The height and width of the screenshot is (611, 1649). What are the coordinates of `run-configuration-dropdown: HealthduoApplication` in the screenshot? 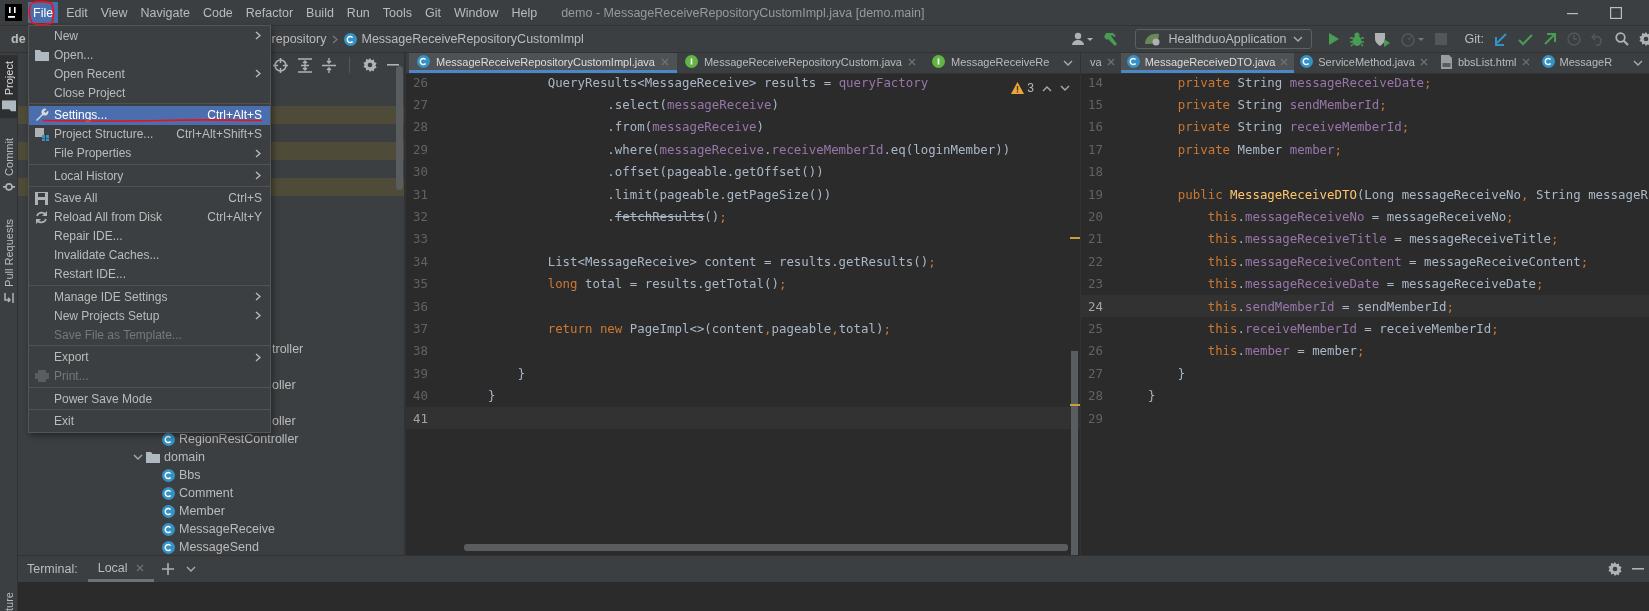 It's located at (1223, 39).